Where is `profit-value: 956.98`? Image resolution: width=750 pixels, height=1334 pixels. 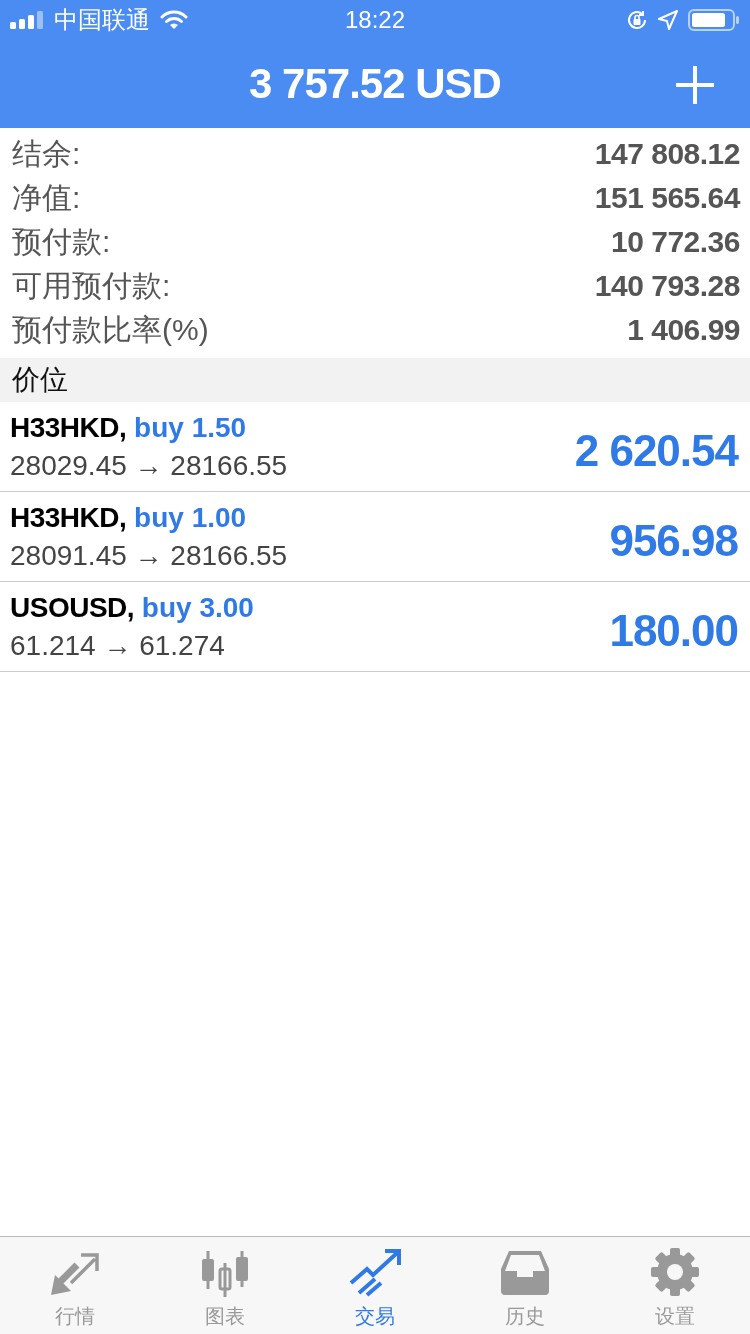
profit-value: 956.98 is located at coordinates (673, 540).